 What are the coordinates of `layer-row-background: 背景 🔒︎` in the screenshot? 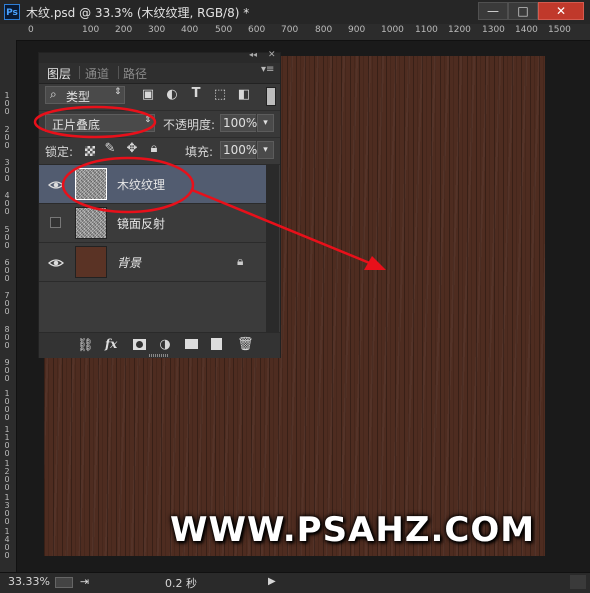 It's located at (153, 262).